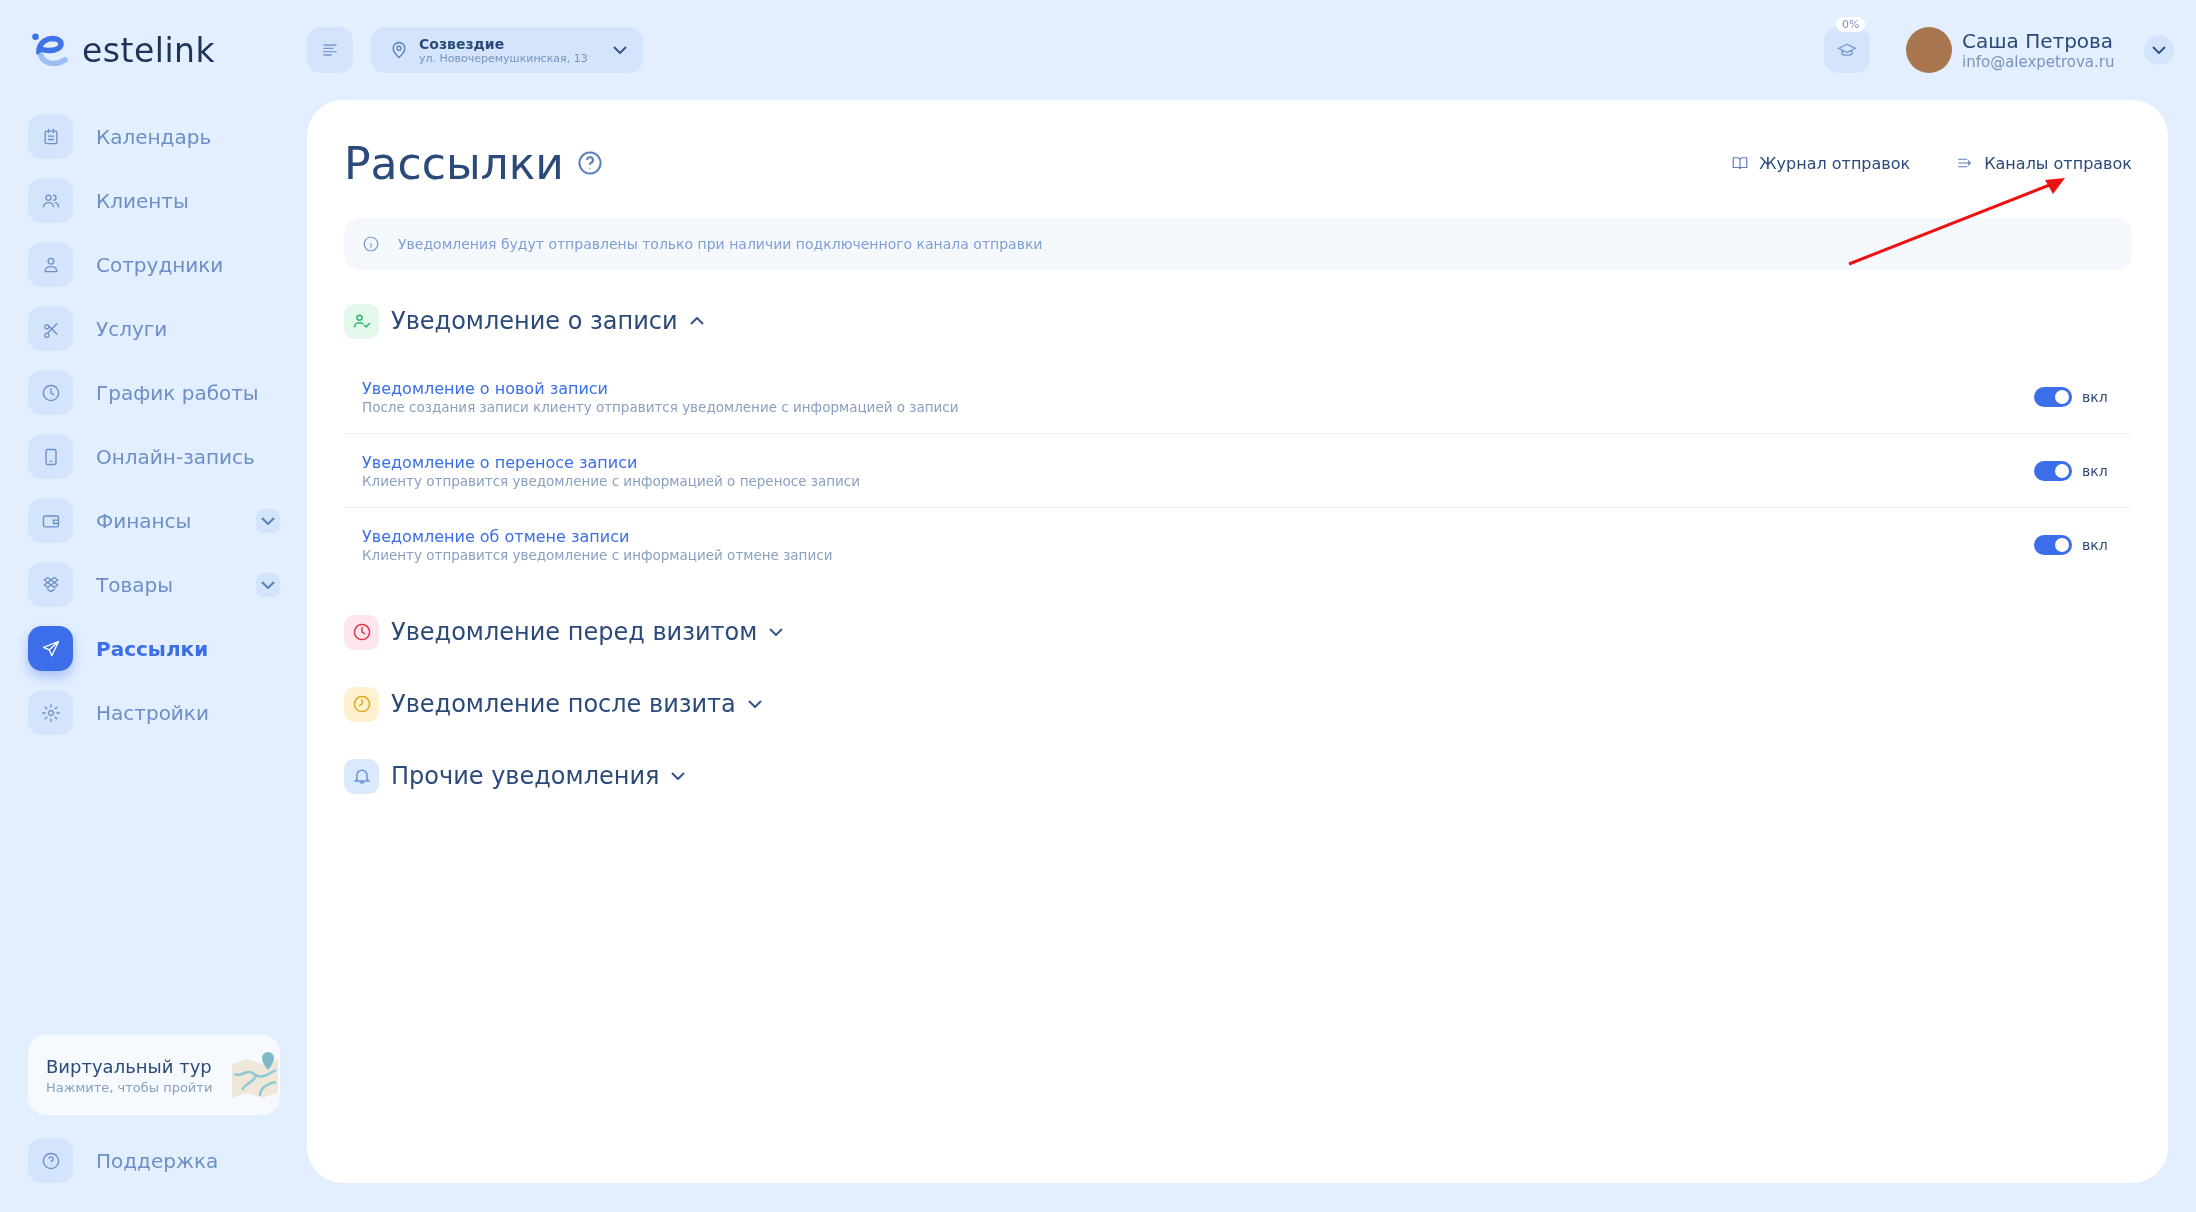 This screenshot has width=2196, height=1212. I want to click on virtual-tour-card: Виртуальный тур Нажмите, чтобы пройти, so click(154, 1075).